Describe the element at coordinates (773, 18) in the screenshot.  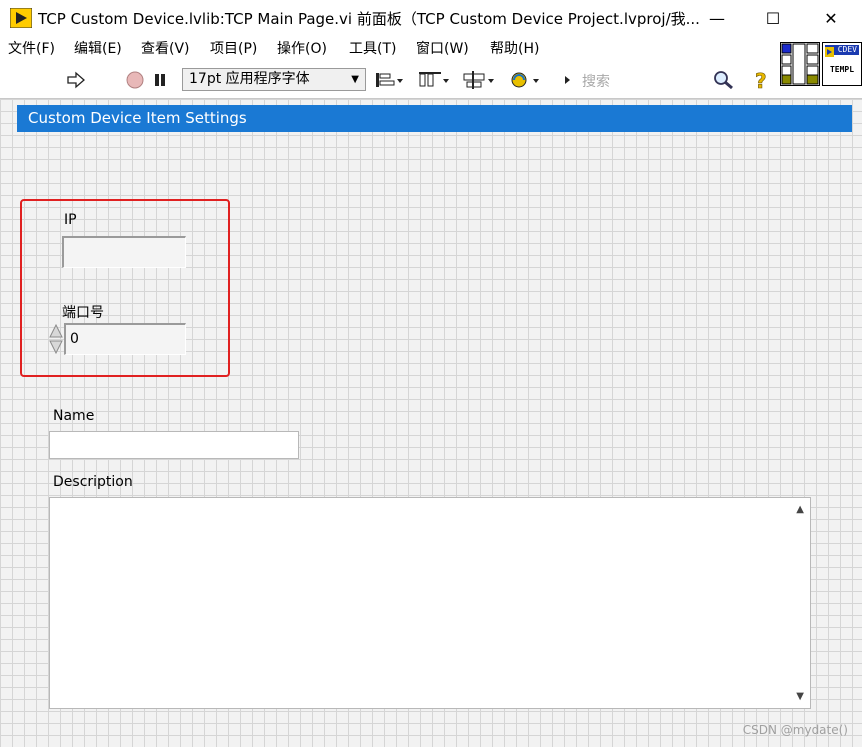
I see `maximize-button: ☐` at that location.